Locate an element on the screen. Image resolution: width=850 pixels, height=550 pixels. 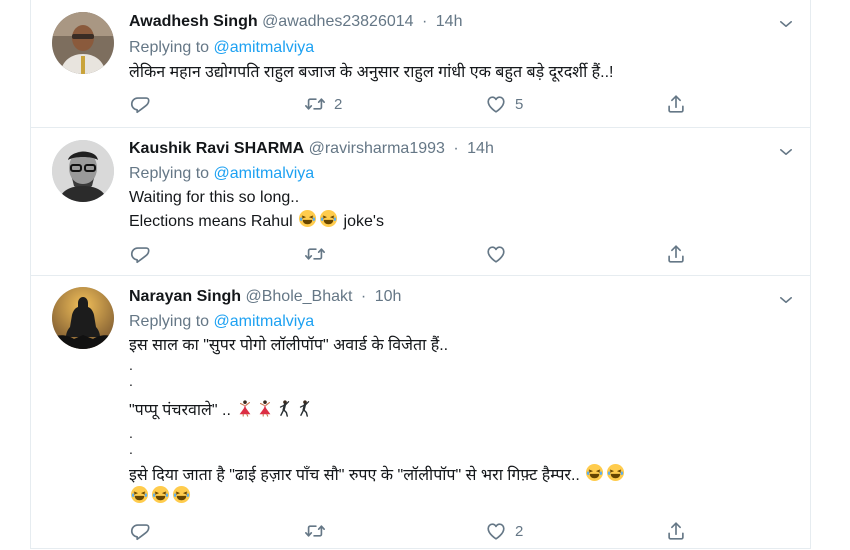
tweet-text-line is located at coordinates (160, 497).